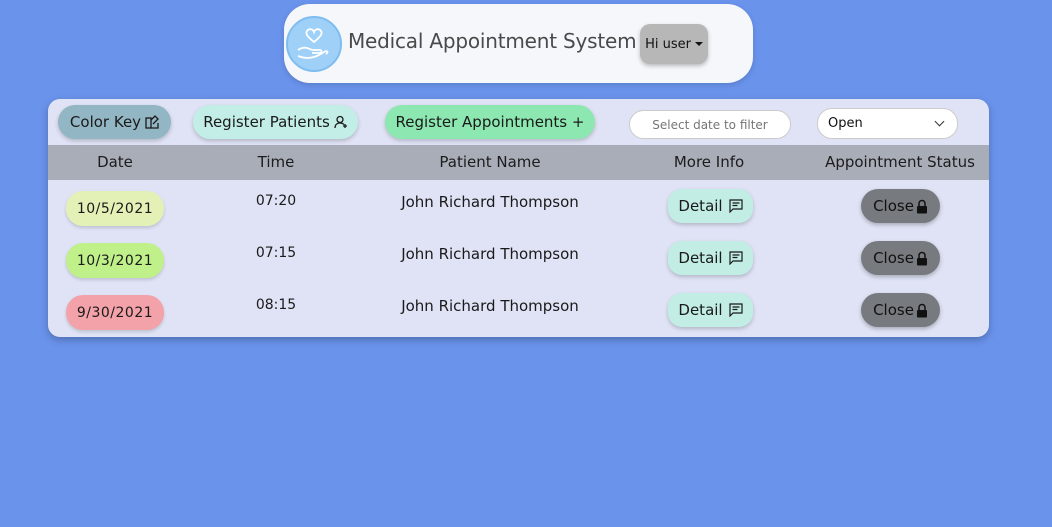  I want to click on register-patients-button: Register Patients, so click(275, 122).